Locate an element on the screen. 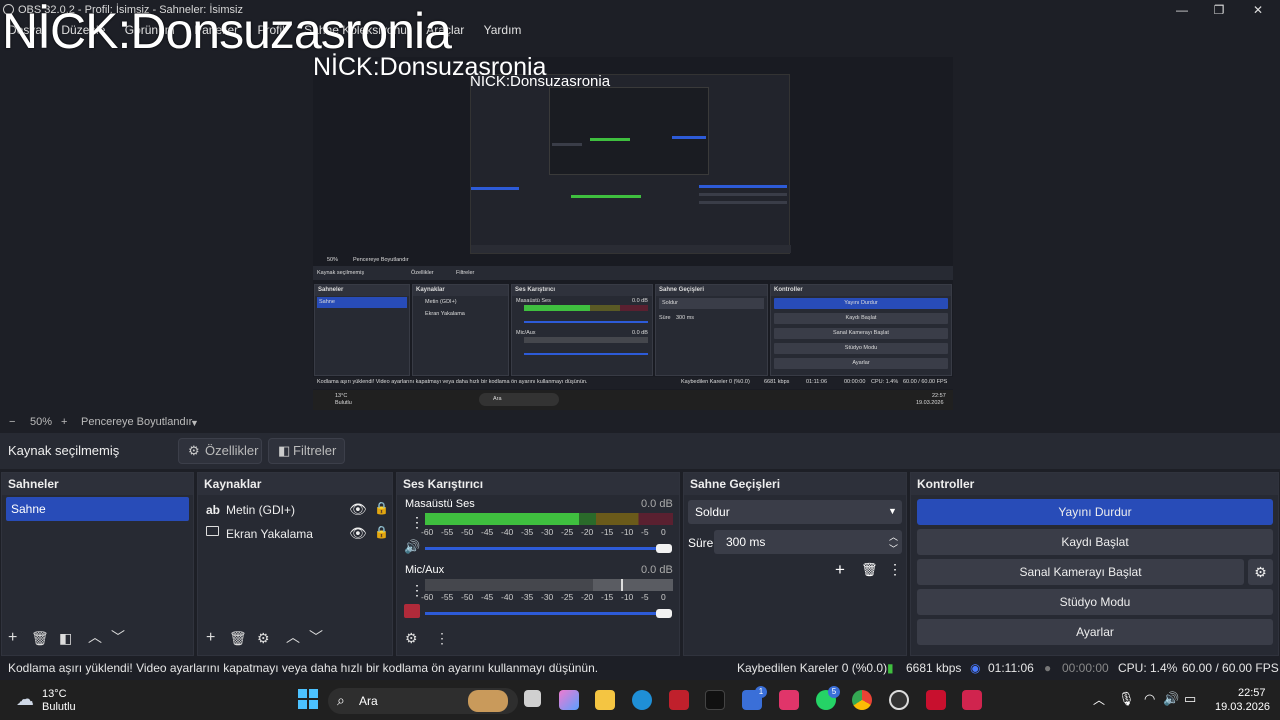 The image size is (1280, 720). mini-scene-item: Sahne is located at coordinates (327, 302).